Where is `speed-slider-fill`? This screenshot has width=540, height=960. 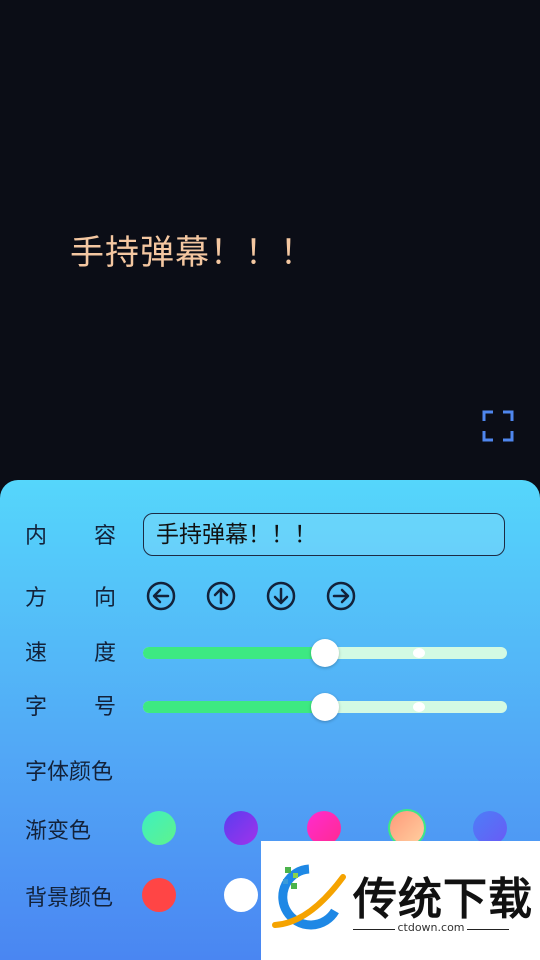 speed-slider-fill is located at coordinates (234, 653).